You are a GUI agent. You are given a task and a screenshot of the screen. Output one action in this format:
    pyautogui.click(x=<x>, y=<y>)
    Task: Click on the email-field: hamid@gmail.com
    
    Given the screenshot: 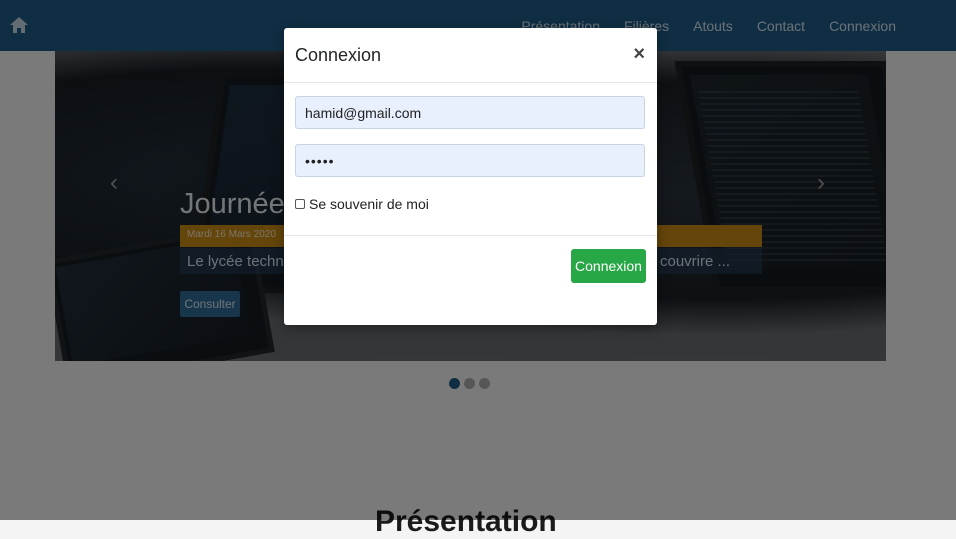 What is the action you would take?
    pyautogui.click(x=470, y=112)
    